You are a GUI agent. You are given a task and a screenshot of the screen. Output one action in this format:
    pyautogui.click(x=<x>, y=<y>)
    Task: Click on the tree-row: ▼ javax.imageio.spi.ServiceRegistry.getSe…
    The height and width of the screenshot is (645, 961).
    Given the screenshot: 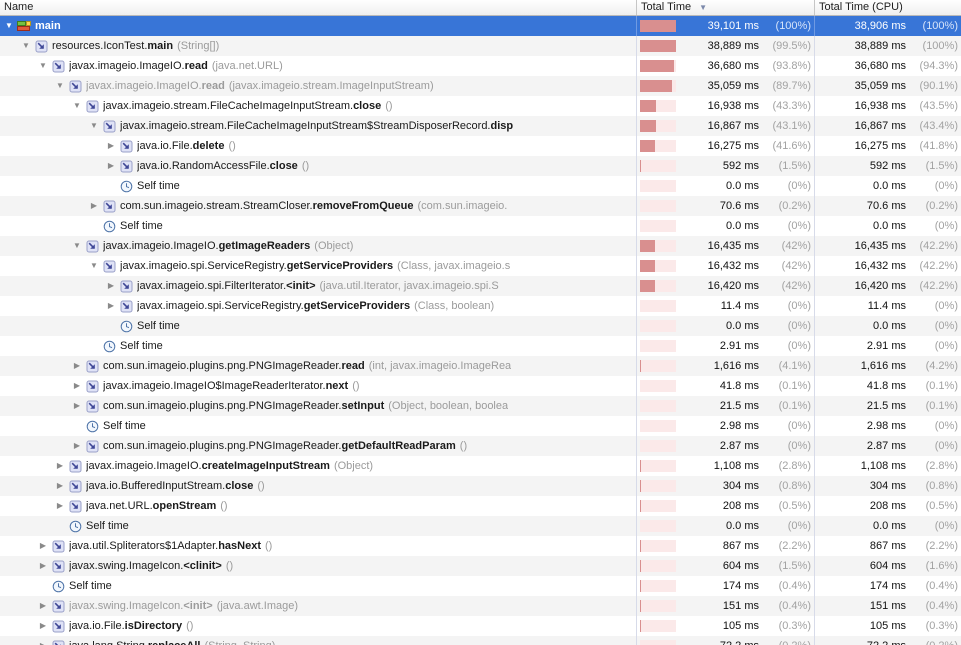 What is the action you would take?
    pyautogui.click(x=480, y=266)
    